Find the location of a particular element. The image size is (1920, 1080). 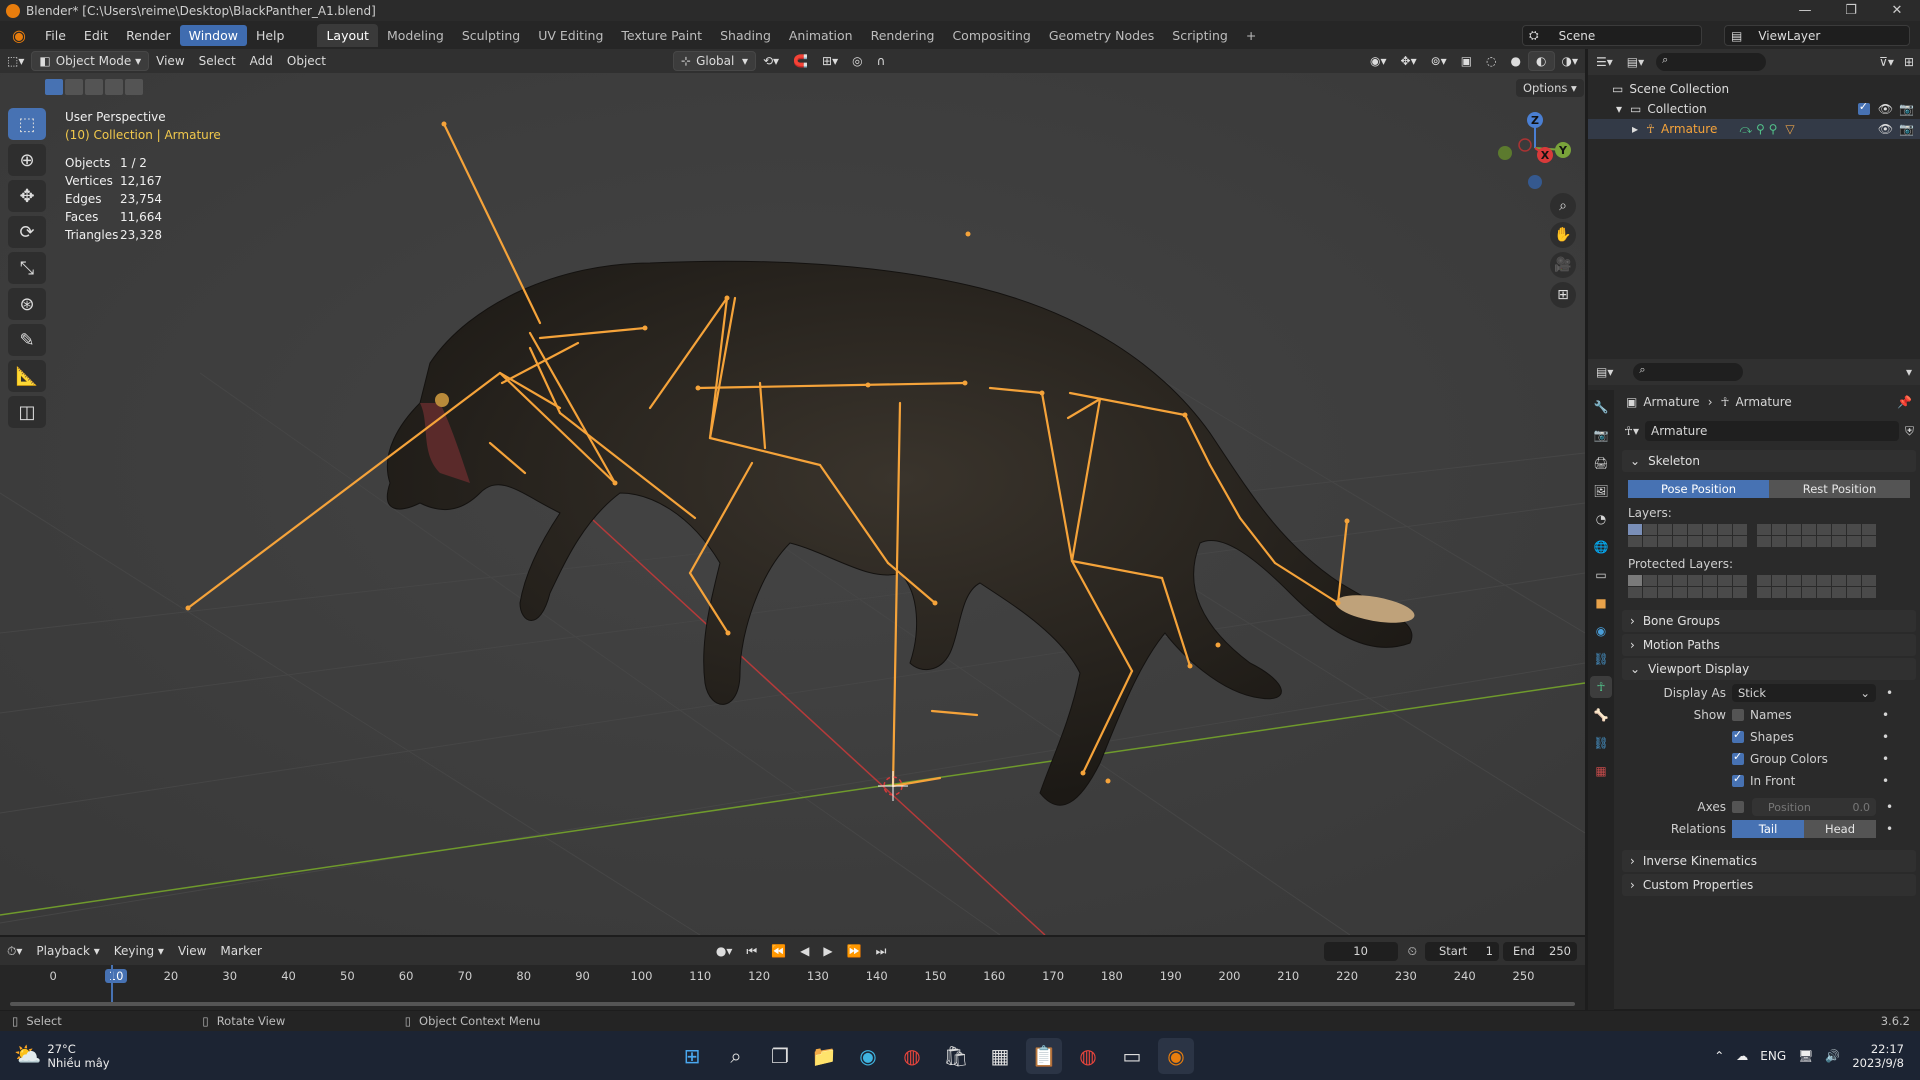

shading-wireframe-icon: ◌ is located at coordinates (1491, 61).